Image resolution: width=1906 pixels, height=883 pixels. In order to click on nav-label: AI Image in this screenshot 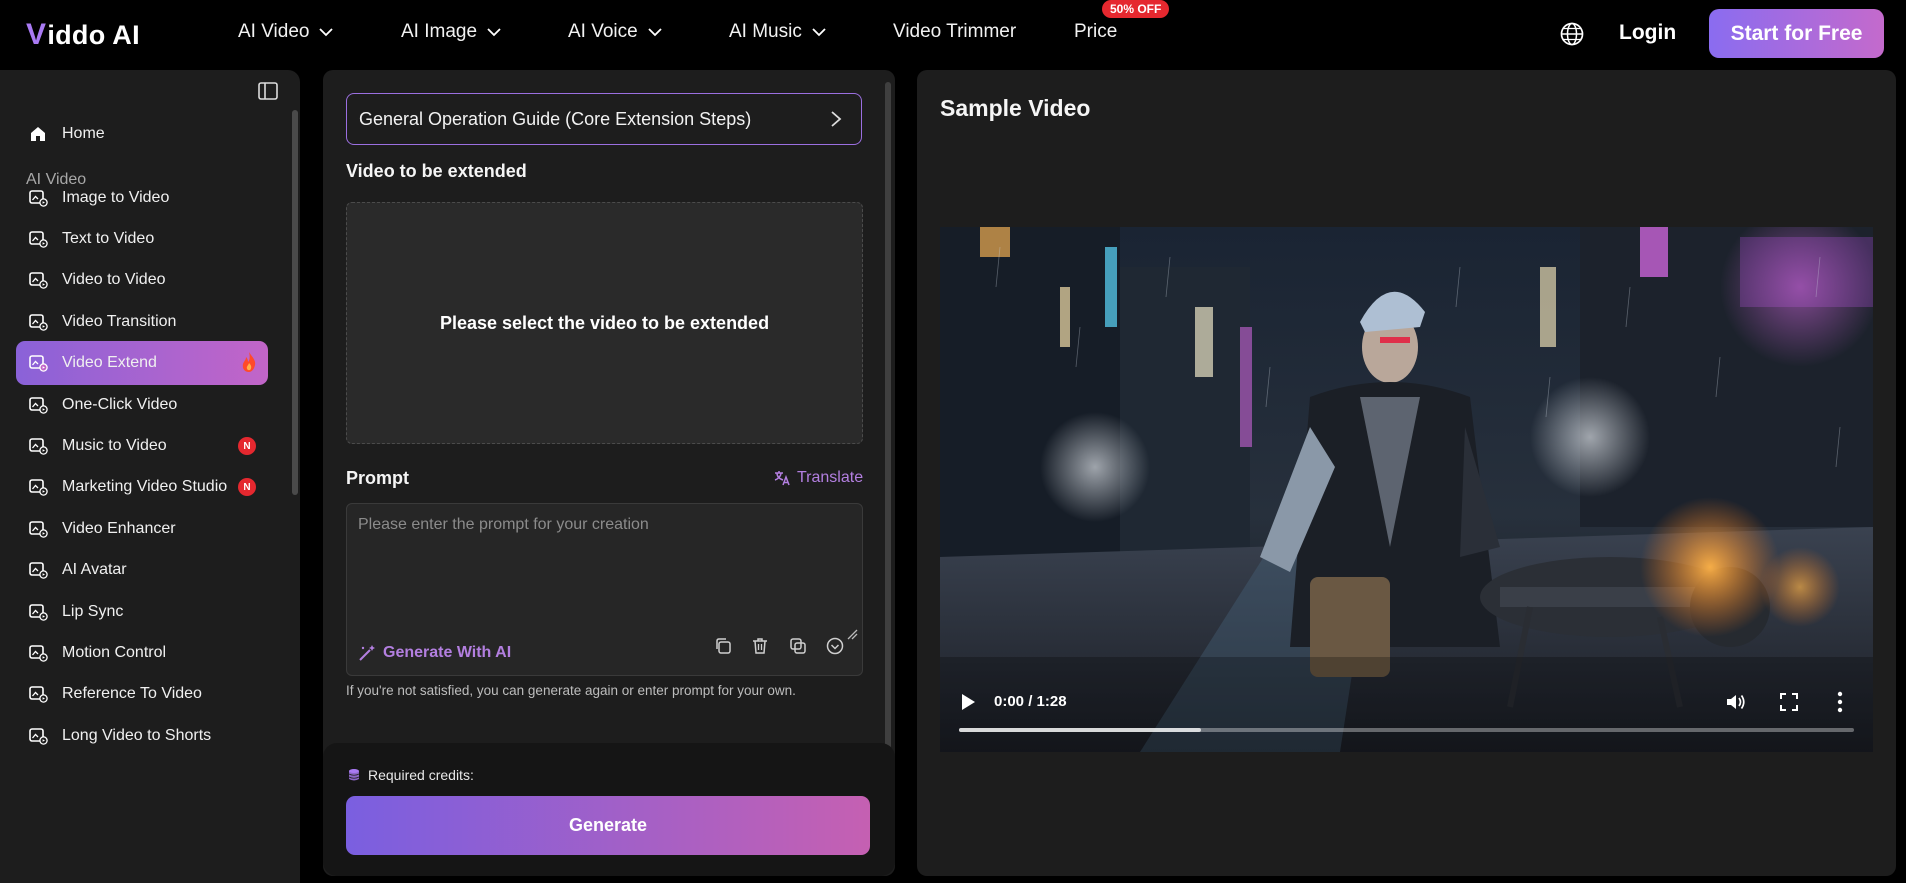, I will do `click(439, 31)`.